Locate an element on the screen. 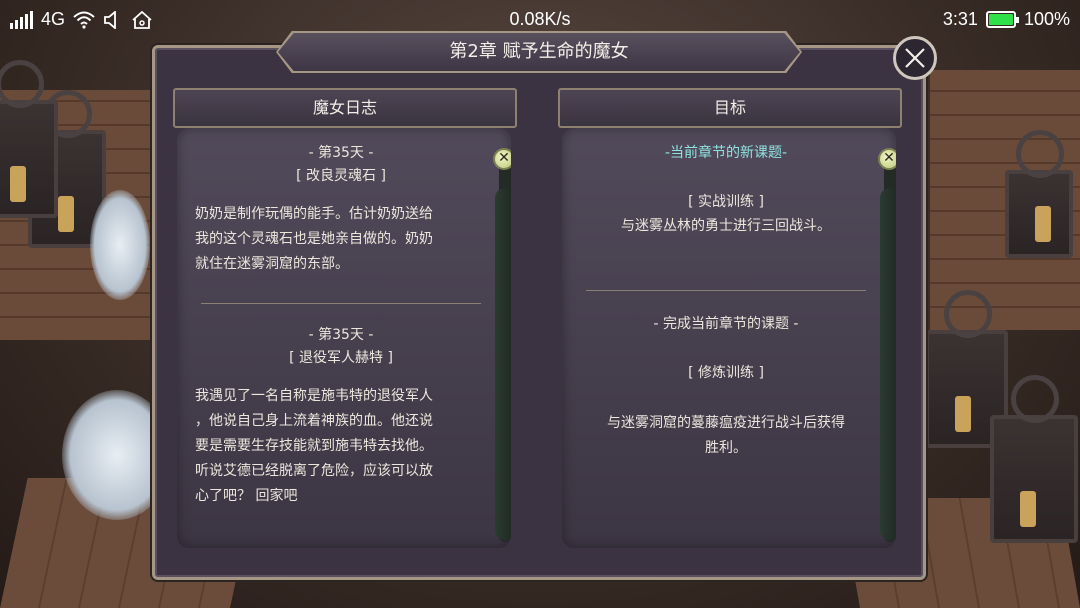  text-line: 我的这个灵魂石也是她亲自做的。奶奶 is located at coordinates (314, 239).